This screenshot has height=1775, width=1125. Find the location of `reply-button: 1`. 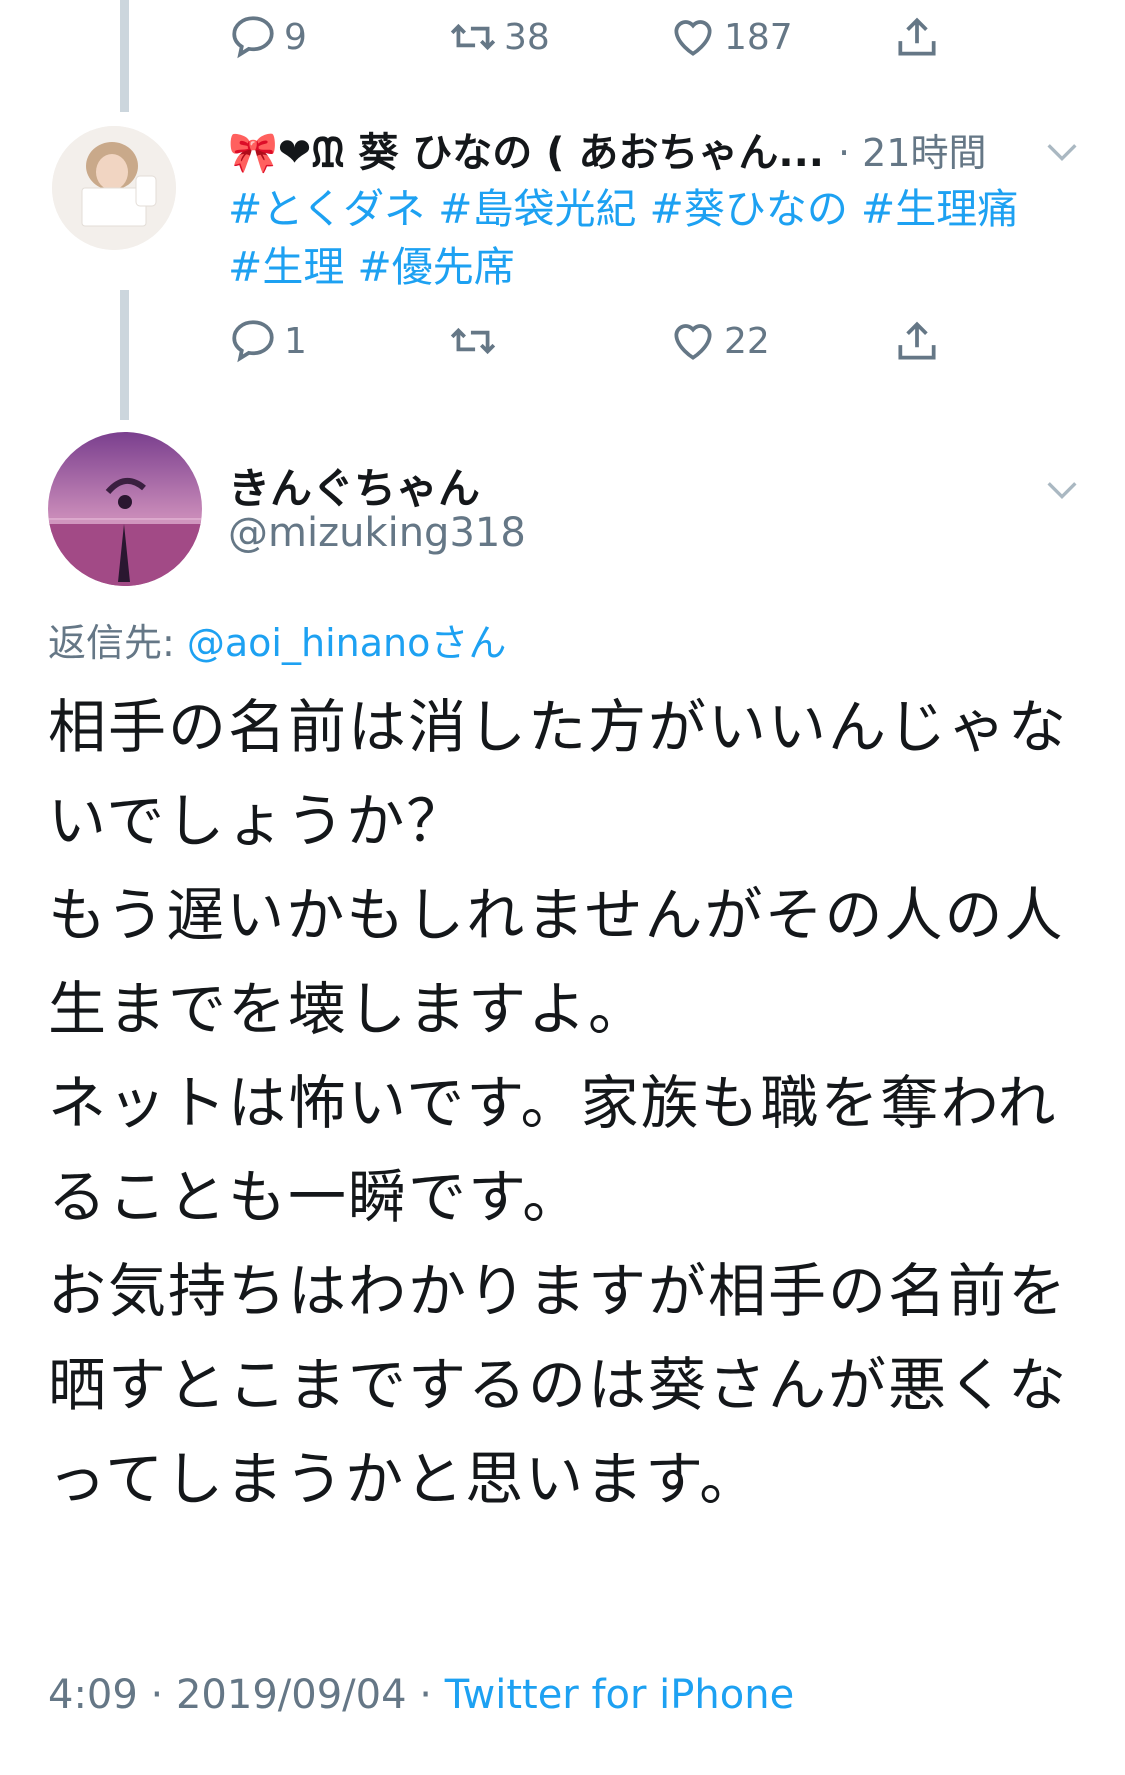

reply-button: 1 is located at coordinates (267, 341).